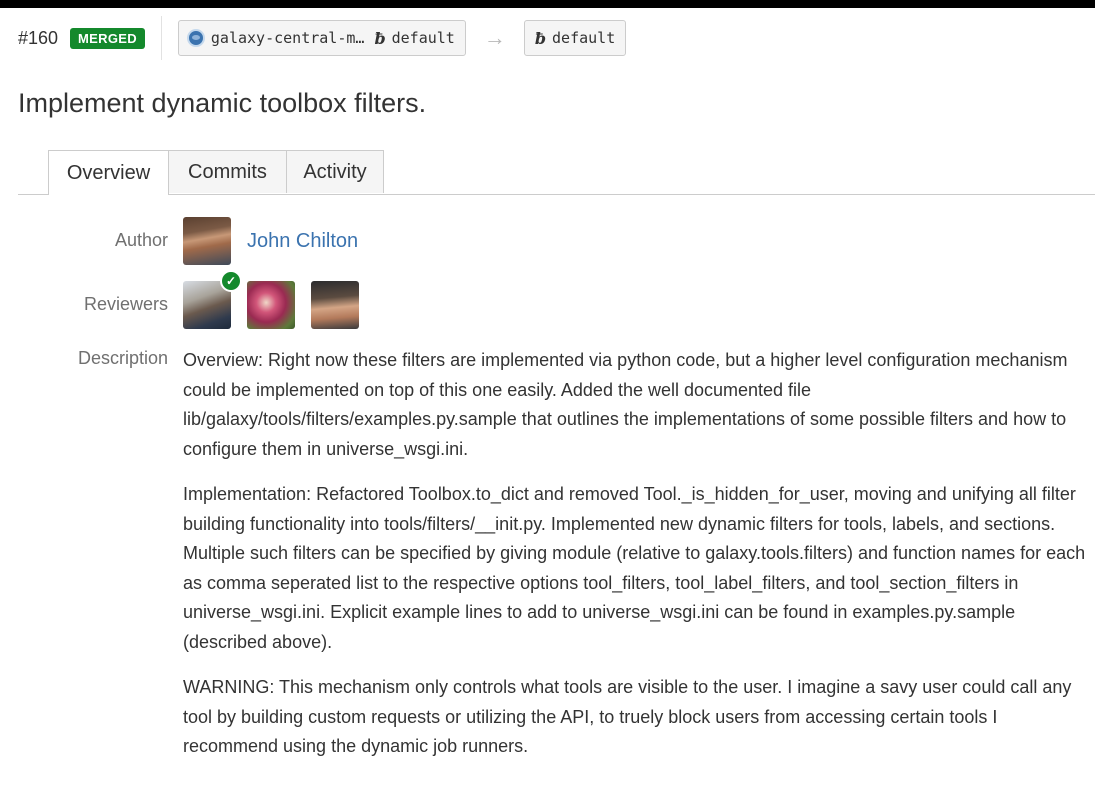  What do you see at coordinates (494, 37) in the screenshot?
I see `right-arrow-icon: →` at bounding box center [494, 37].